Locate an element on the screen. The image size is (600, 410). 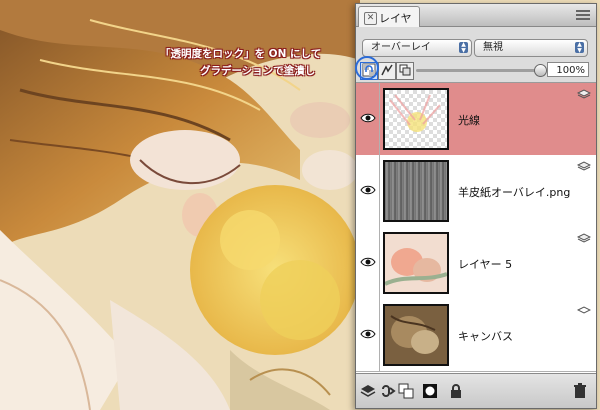
annotation-line-2: グラデーションで塗潰し is located at coordinates (258, 71).